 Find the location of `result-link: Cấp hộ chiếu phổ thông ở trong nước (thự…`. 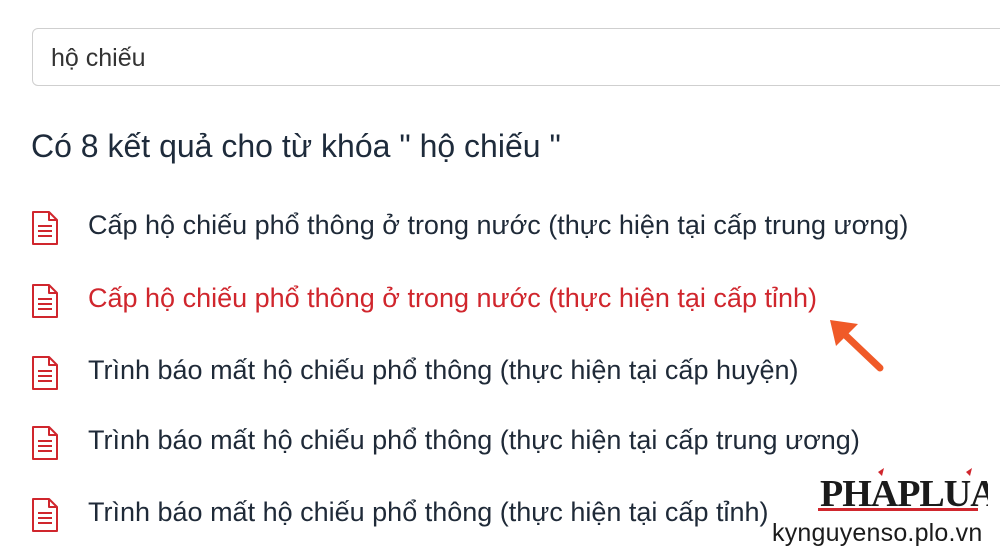

result-link: Cấp hộ chiếu phổ thông ở trong nước (thự… is located at coordinates (498, 225).